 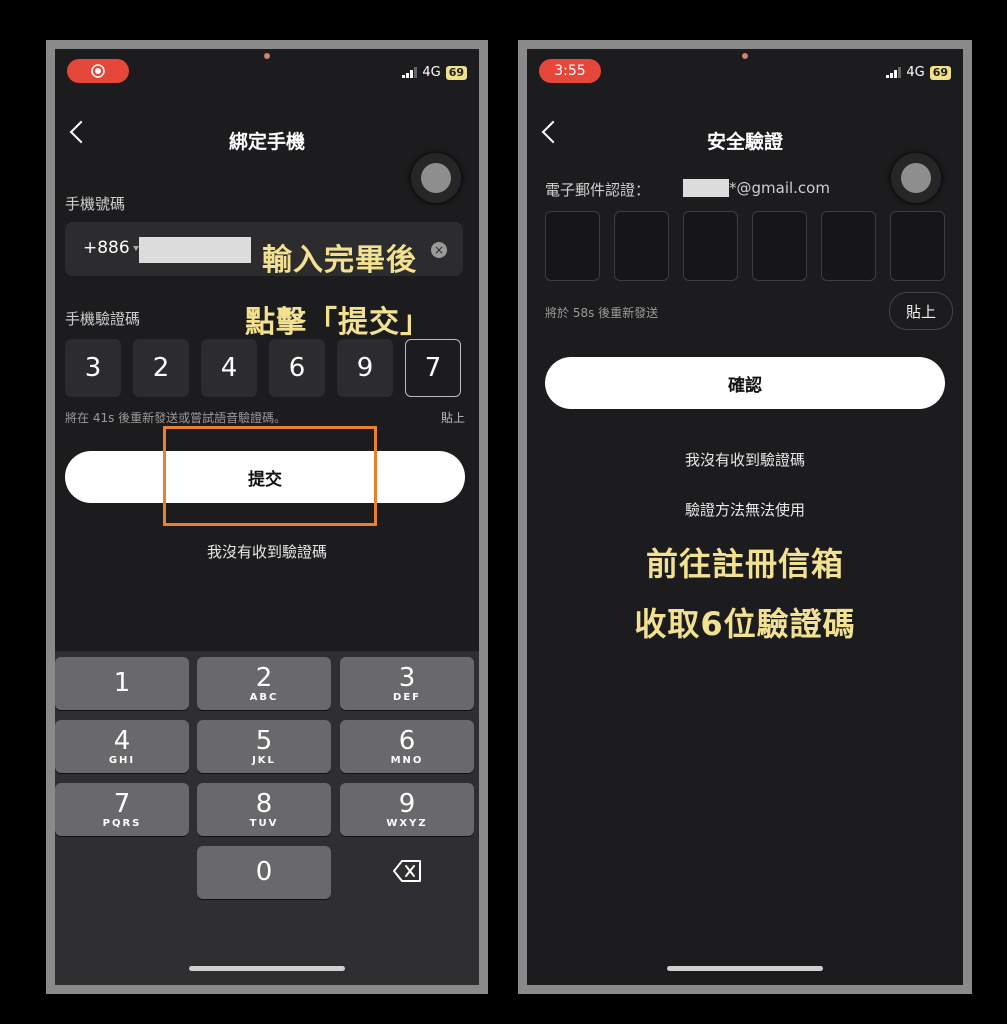 I want to click on annotation-enter-complete: 輸入完畢後, so click(x=339, y=260).